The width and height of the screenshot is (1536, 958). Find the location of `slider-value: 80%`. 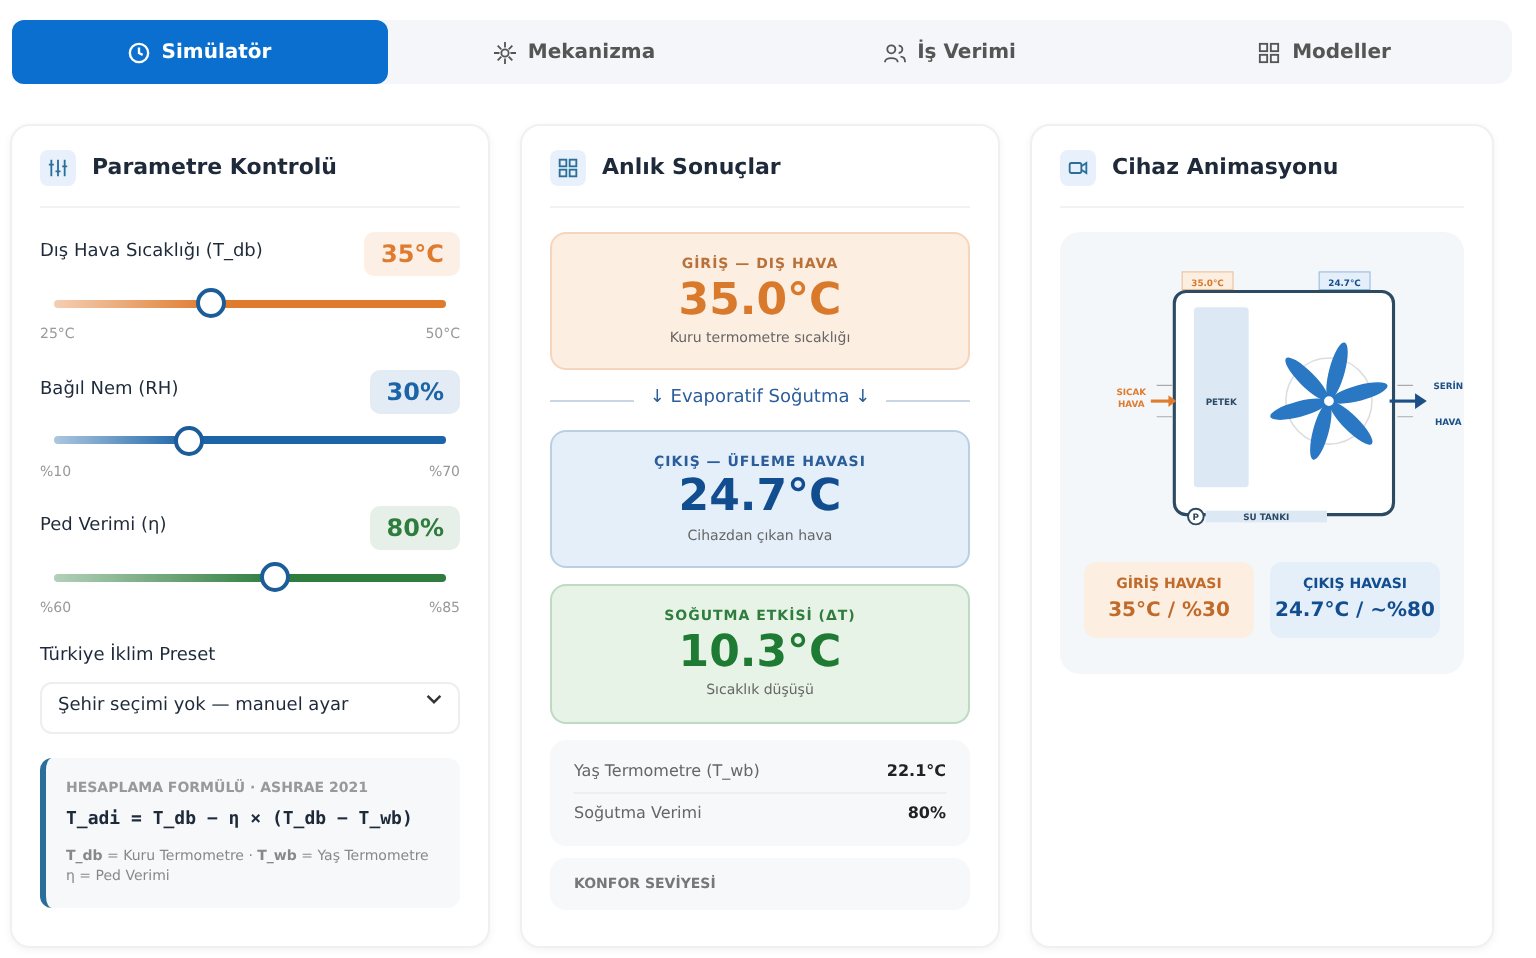

slider-value: 80% is located at coordinates (415, 528).